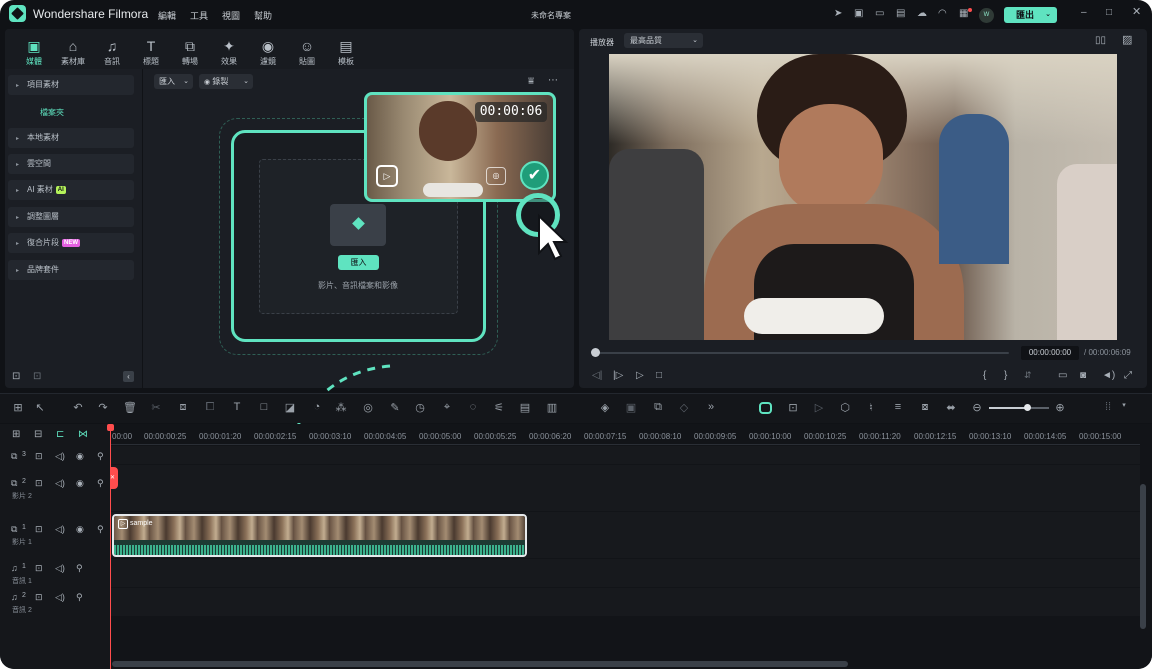  What do you see at coordinates (237, 407) in the screenshot?
I see `text-icon: T` at bounding box center [237, 407].